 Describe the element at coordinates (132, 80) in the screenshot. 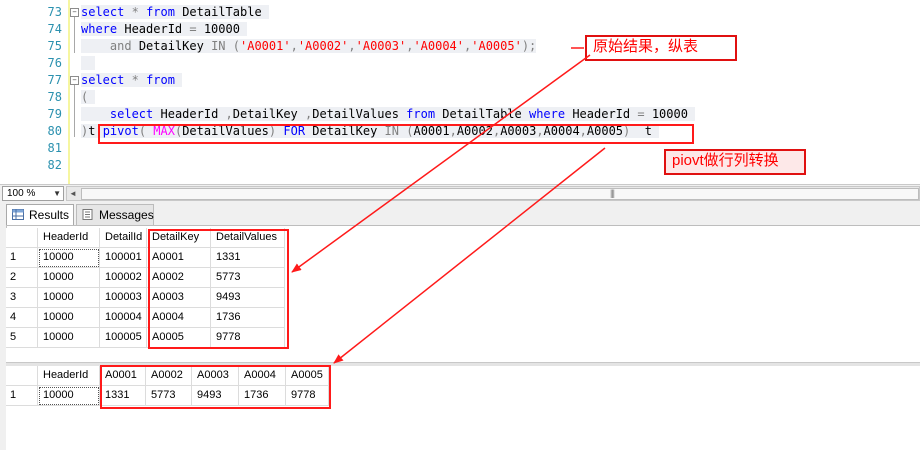

I see `code-line-77: select * from` at that location.